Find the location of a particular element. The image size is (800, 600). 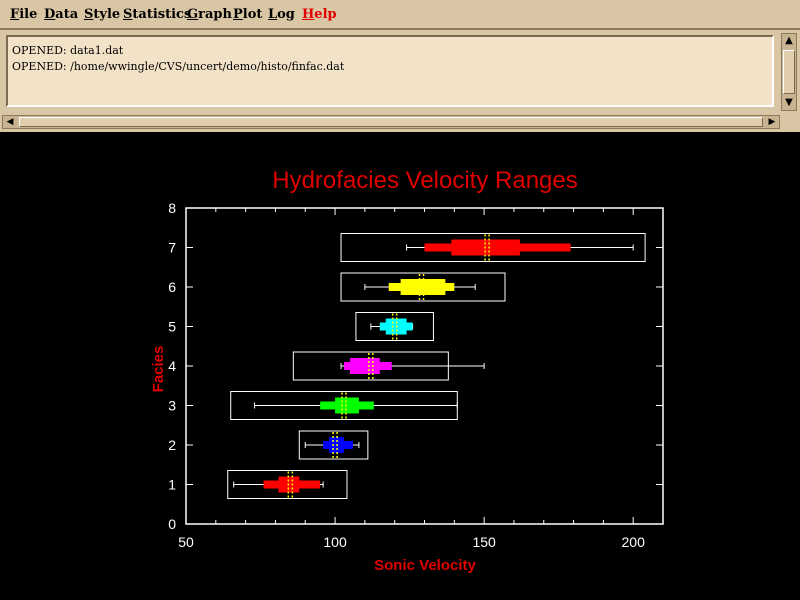

x-tick-label: 50 is located at coordinates (186, 542).